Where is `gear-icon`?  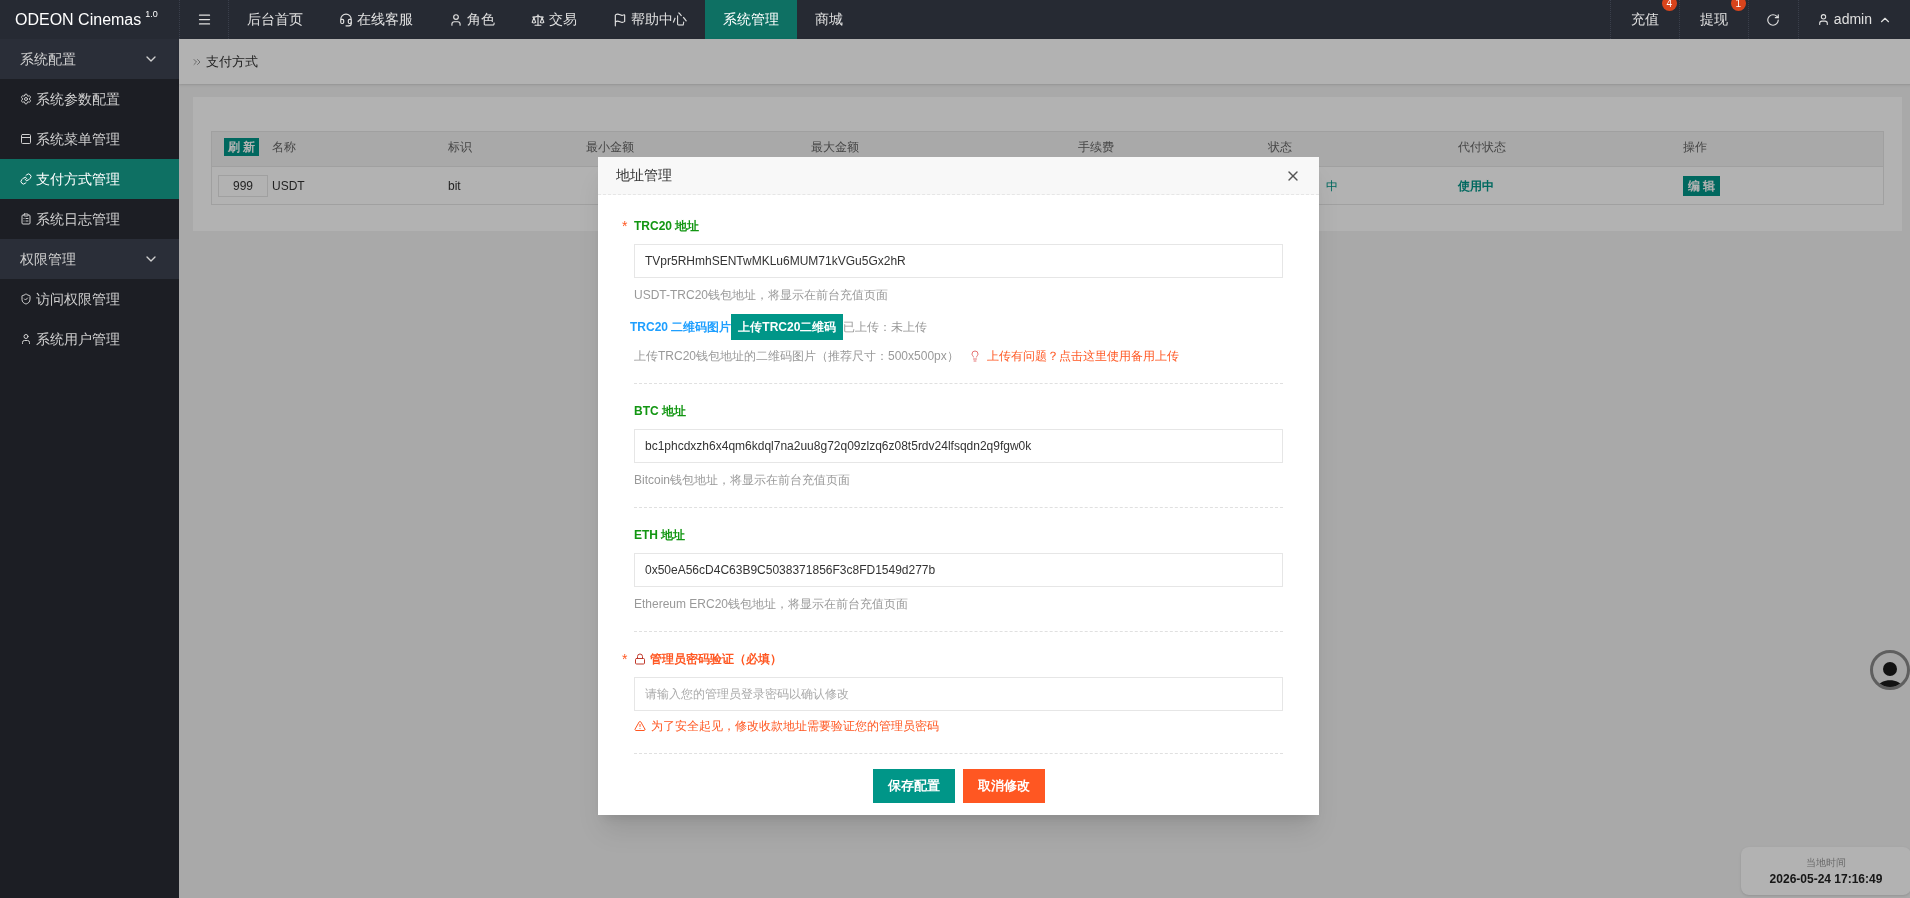
gear-icon is located at coordinates (26, 99).